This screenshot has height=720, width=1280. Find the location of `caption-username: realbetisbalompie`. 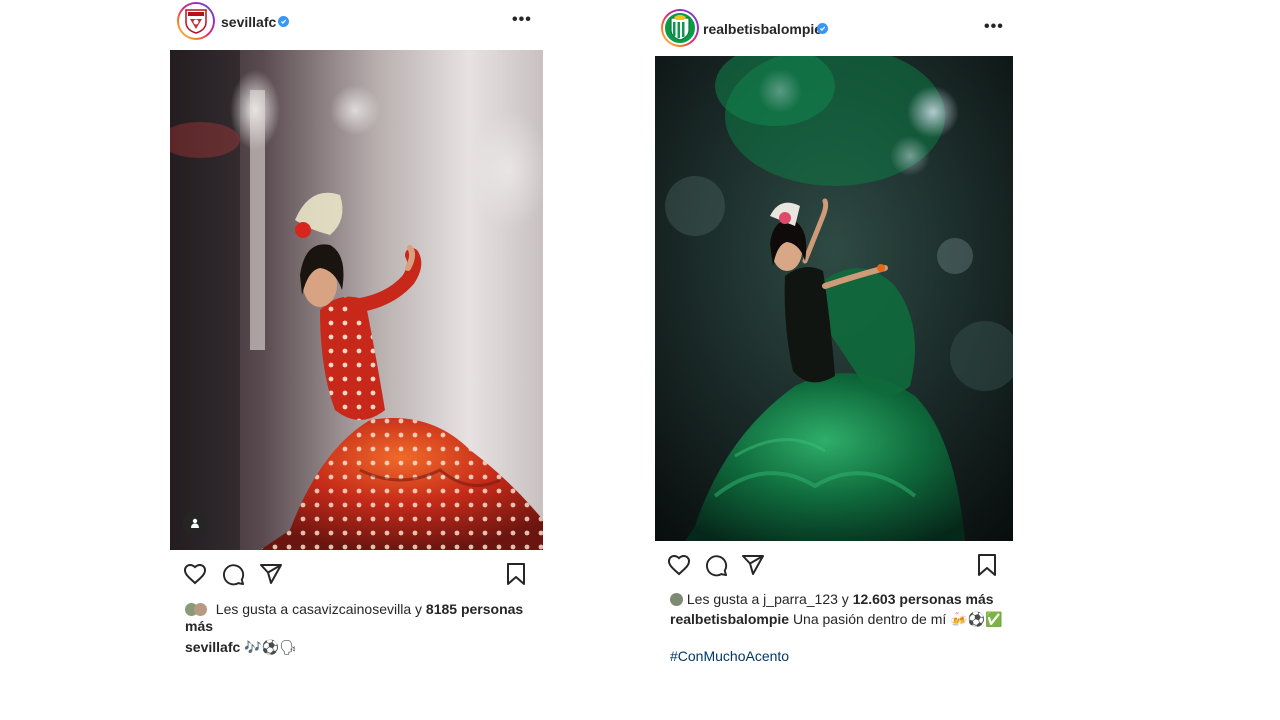

caption-username: realbetisbalompie is located at coordinates (729, 619).